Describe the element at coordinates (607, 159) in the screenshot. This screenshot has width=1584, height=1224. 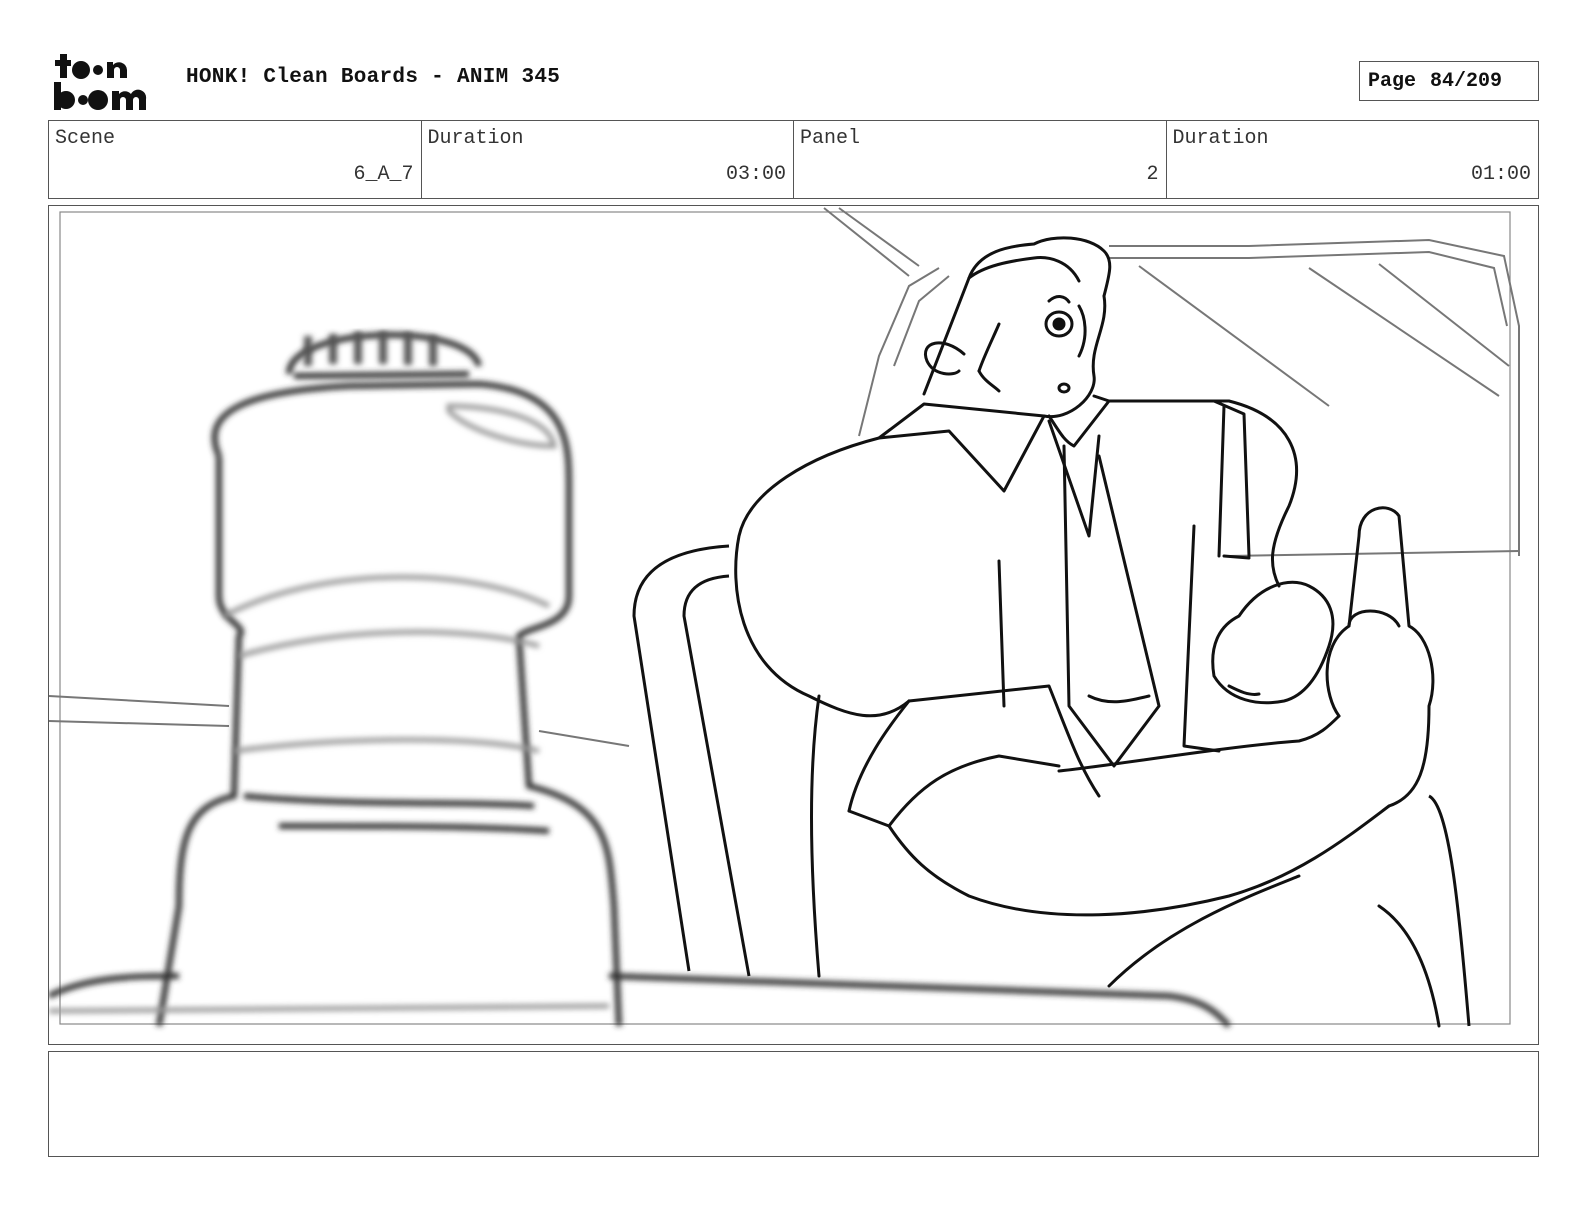
I see `scene-duration-cell: Duration 03:00` at that location.